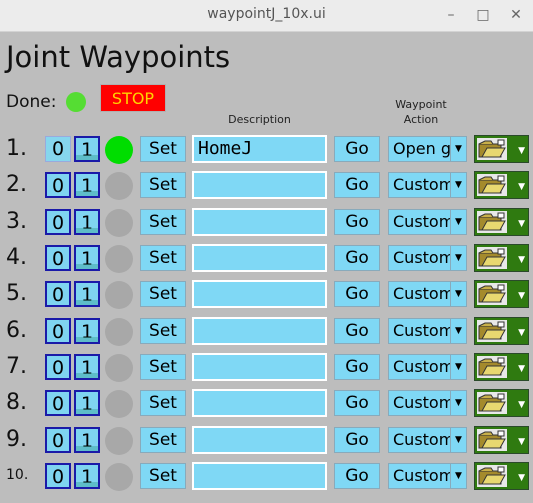 The width and height of the screenshot is (533, 503). I want to click on close-icon: ✕, so click(516, 15).